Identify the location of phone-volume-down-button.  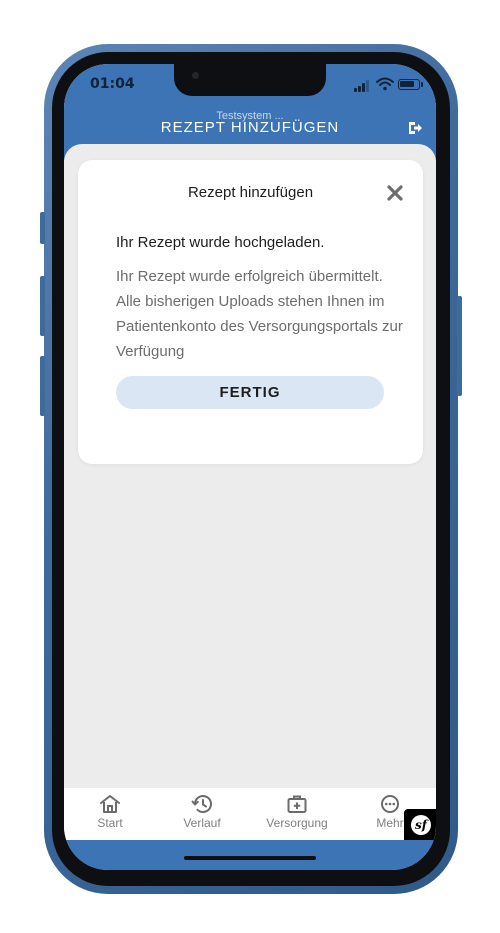
(42, 386).